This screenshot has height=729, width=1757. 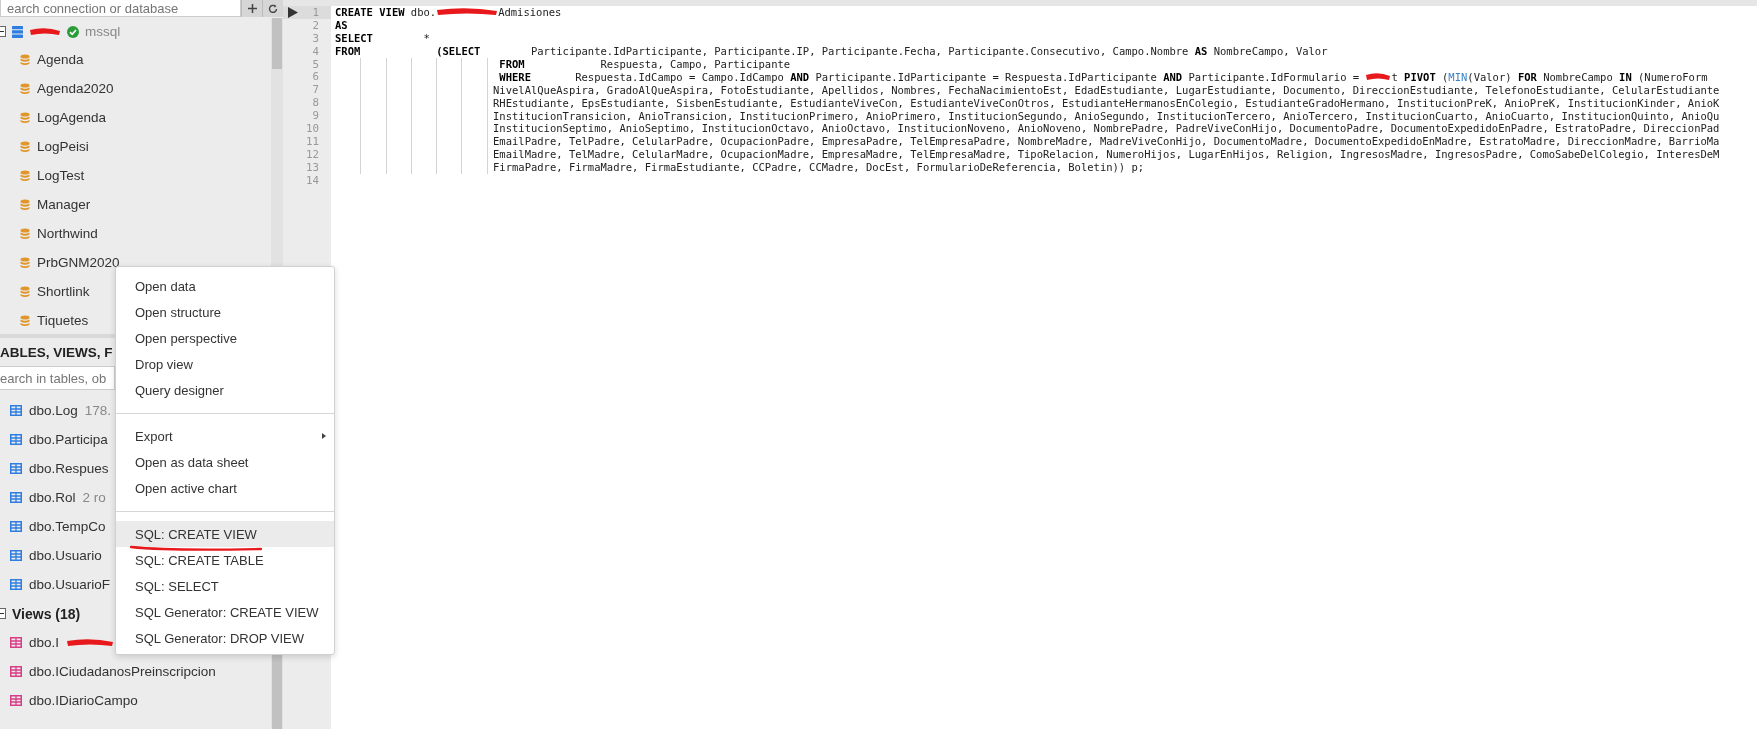 What do you see at coordinates (312, 141) in the screenshot?
I see `line-number: 11` at bounding box center [312, 141].